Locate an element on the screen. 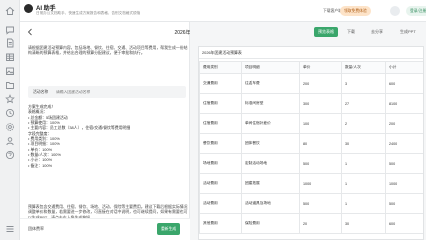 This screenshot has width=426, height=240. app-subtitle: 日常办公文档助手，快速生成方案报告和表格，告别文档格式烦恼 is located at coordinates (88, 13).